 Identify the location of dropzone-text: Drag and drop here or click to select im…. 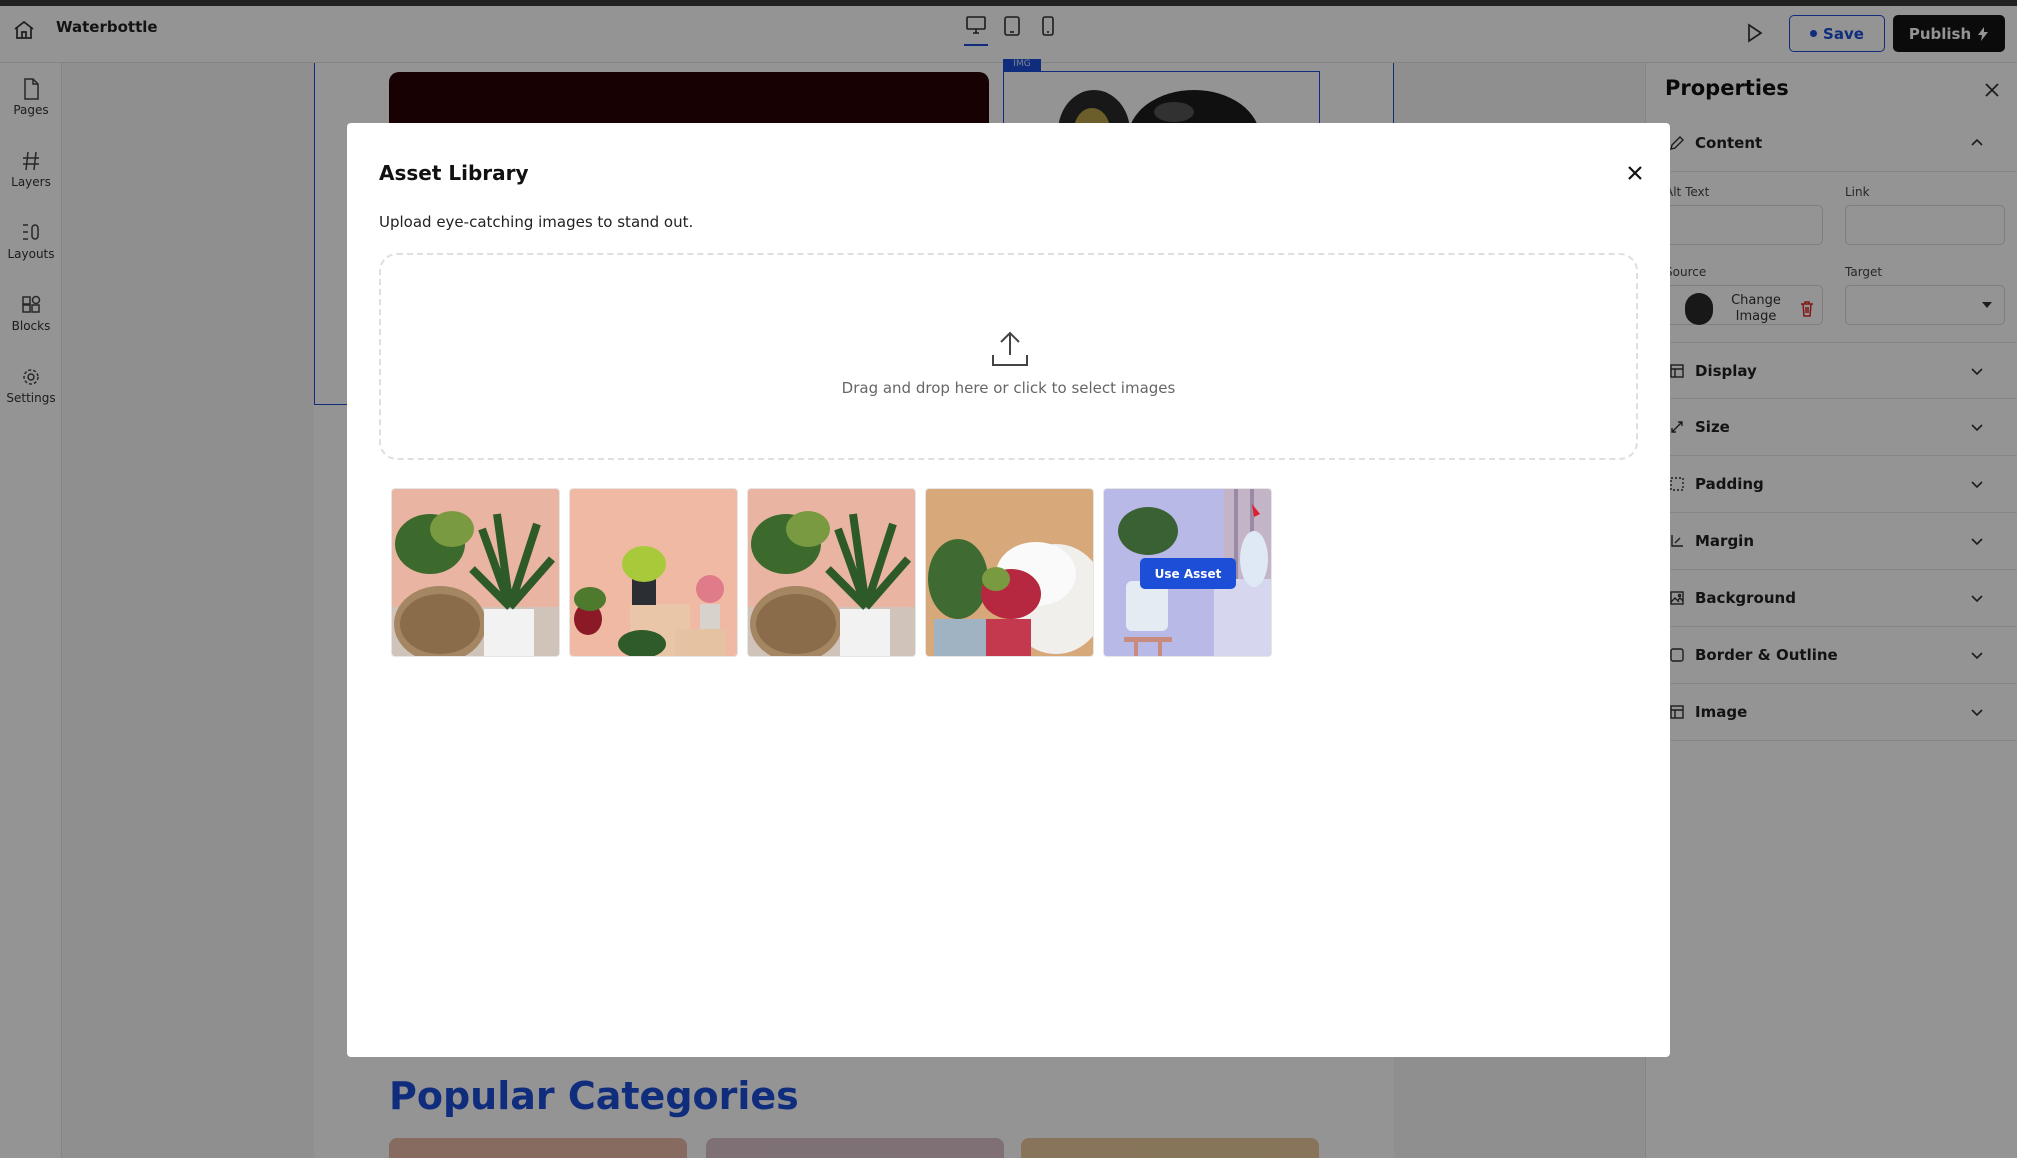
(1008, 388).